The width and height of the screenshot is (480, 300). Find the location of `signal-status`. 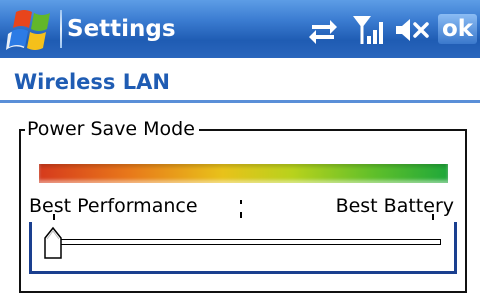

signal-status is located at coordinates (370, 29).